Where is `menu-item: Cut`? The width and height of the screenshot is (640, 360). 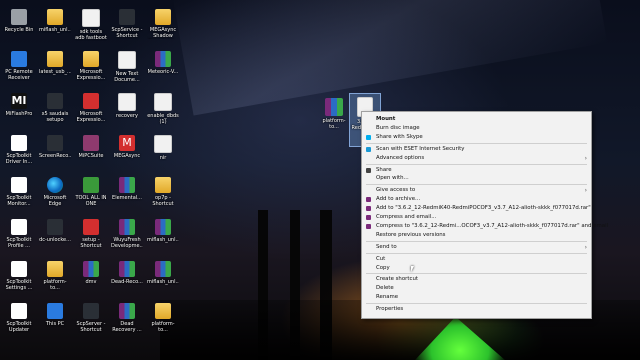
menu-item: Cut is located at coordinates (476, 259).